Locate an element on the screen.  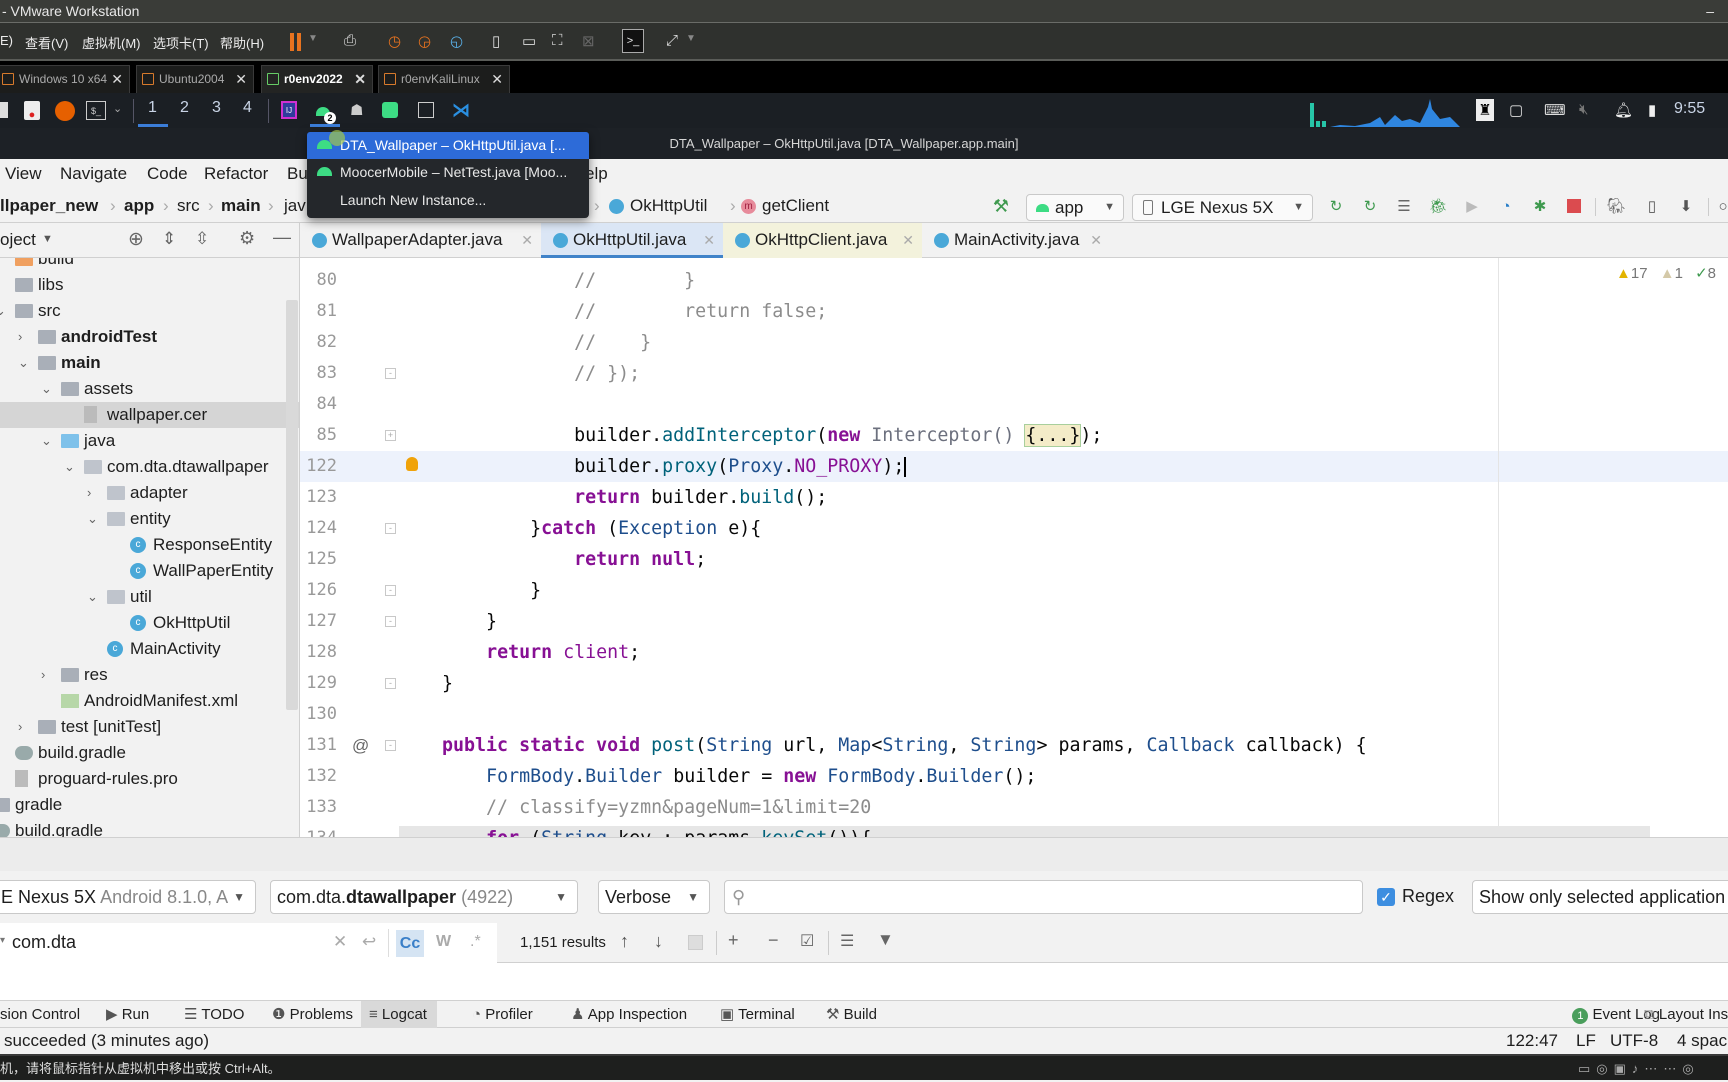
code-line: }catch (Exception e){ is located at coordinates (579, 528).